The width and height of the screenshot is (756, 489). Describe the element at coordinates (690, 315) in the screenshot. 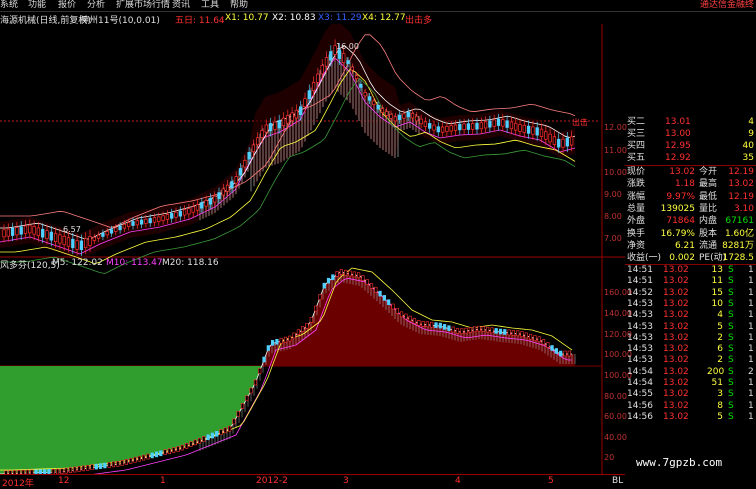

I see `tick-row: 14:53 13.02 4 S 1` at that location.